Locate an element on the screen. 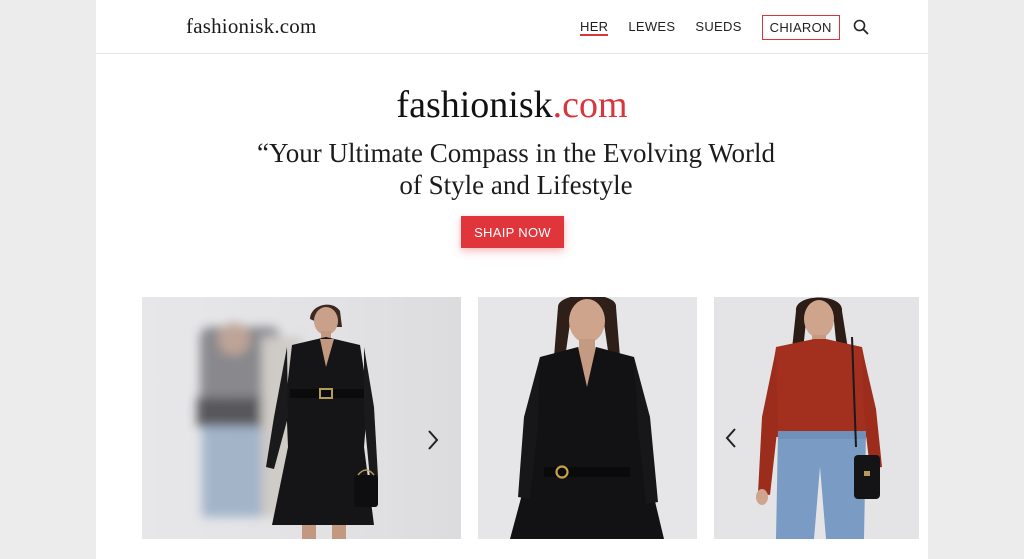 The image size is (1024, 559). model-black-shirt-dress-illustration is located at coordinates (587, 418).